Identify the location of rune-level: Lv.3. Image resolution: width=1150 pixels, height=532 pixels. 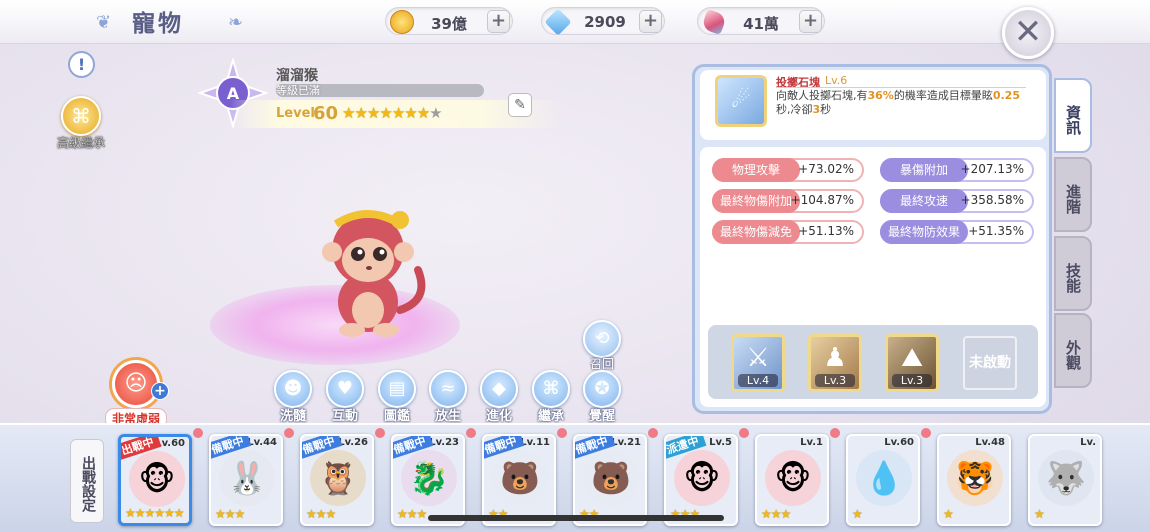
(912, 380).